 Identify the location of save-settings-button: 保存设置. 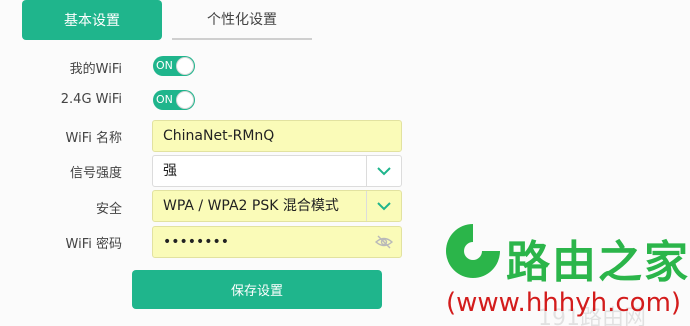
(257, 289).